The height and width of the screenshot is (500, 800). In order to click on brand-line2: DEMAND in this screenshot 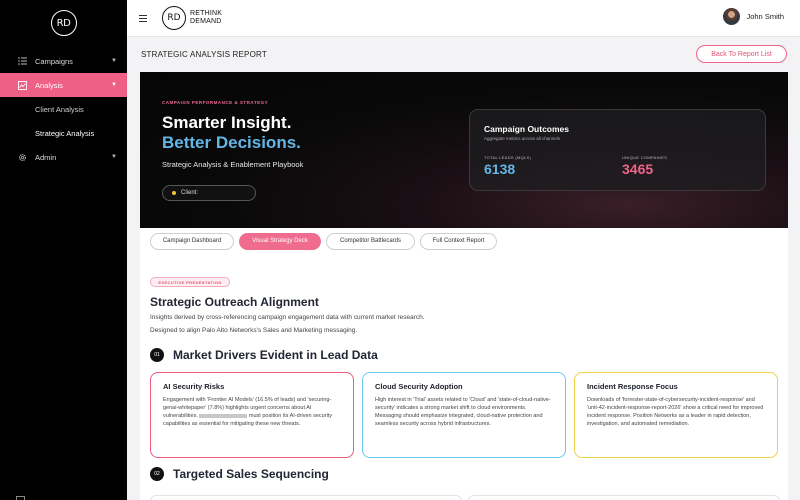, I will do `click(206, 21)`.